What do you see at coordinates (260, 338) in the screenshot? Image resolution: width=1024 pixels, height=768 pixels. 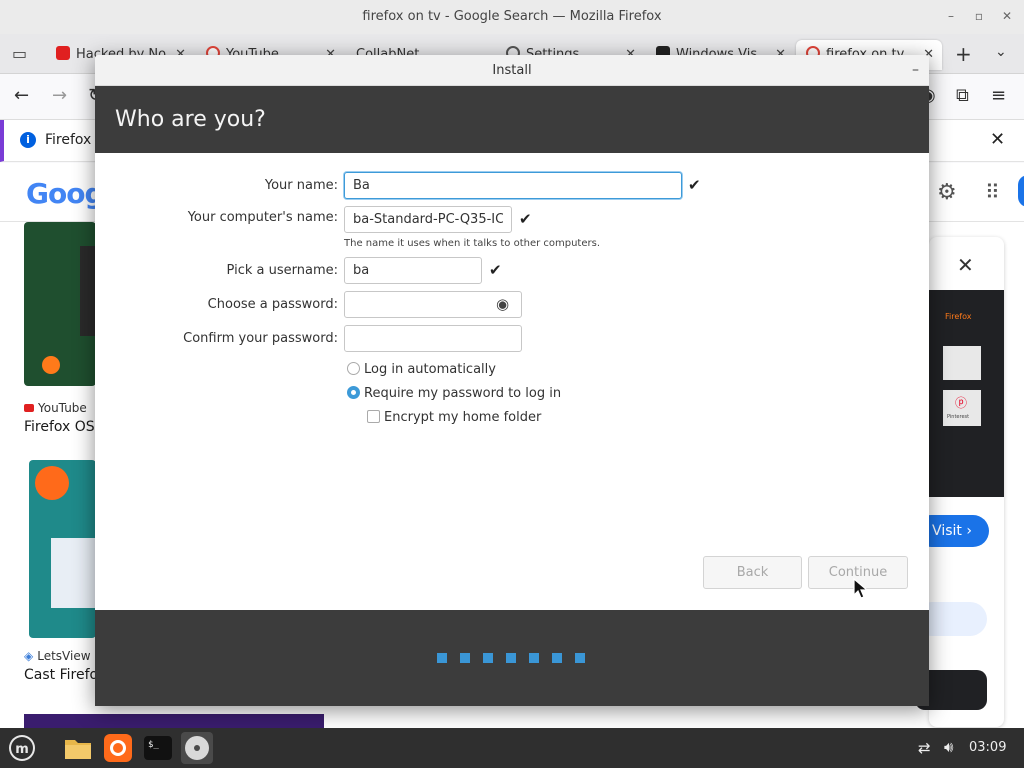 I see `confirm-password-label: Confirm your password:` at bounding box center [260, 338].